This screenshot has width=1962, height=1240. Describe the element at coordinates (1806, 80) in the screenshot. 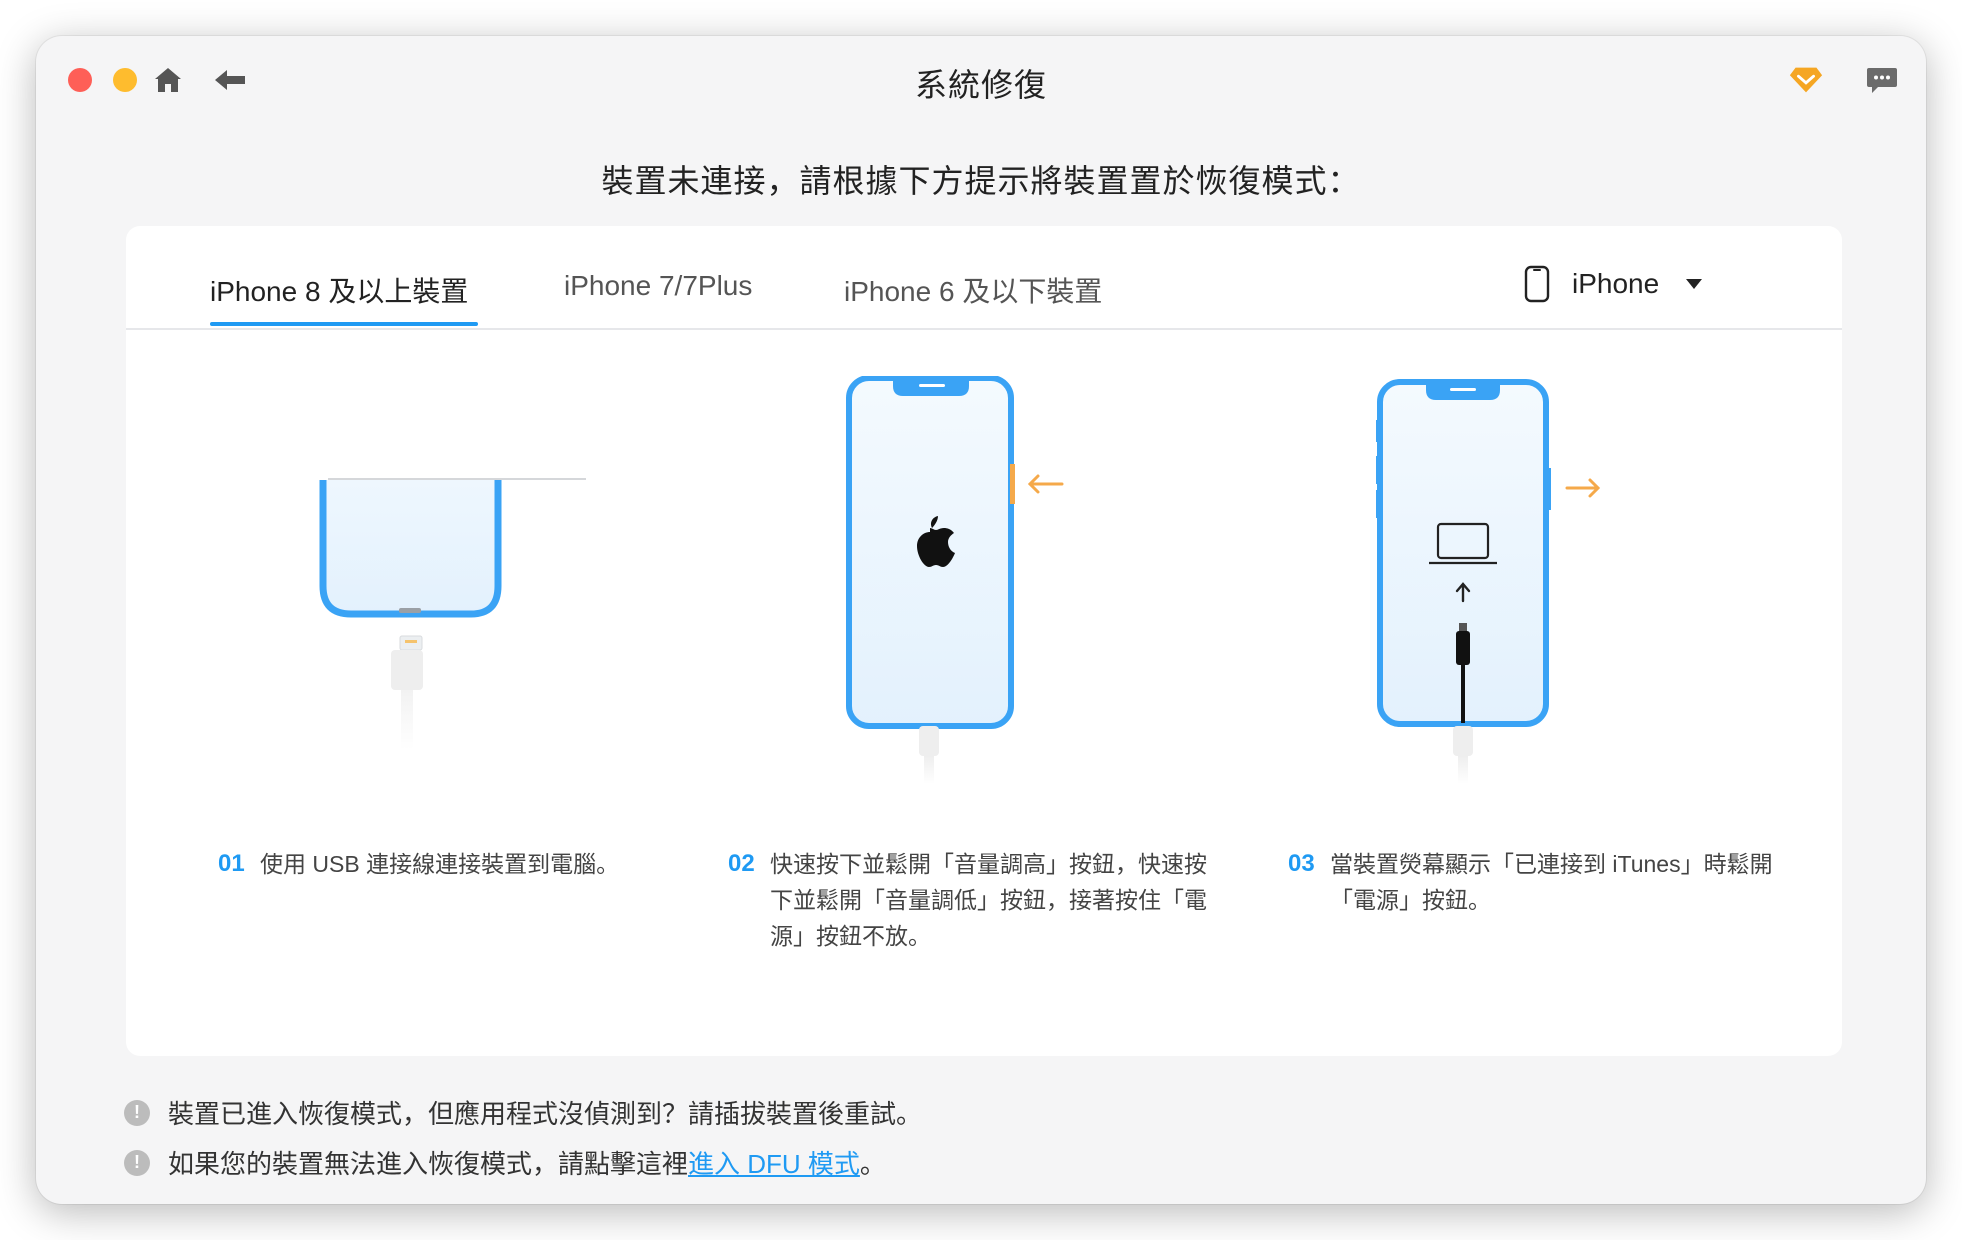

I see `premium-diamond-icon` at that location.